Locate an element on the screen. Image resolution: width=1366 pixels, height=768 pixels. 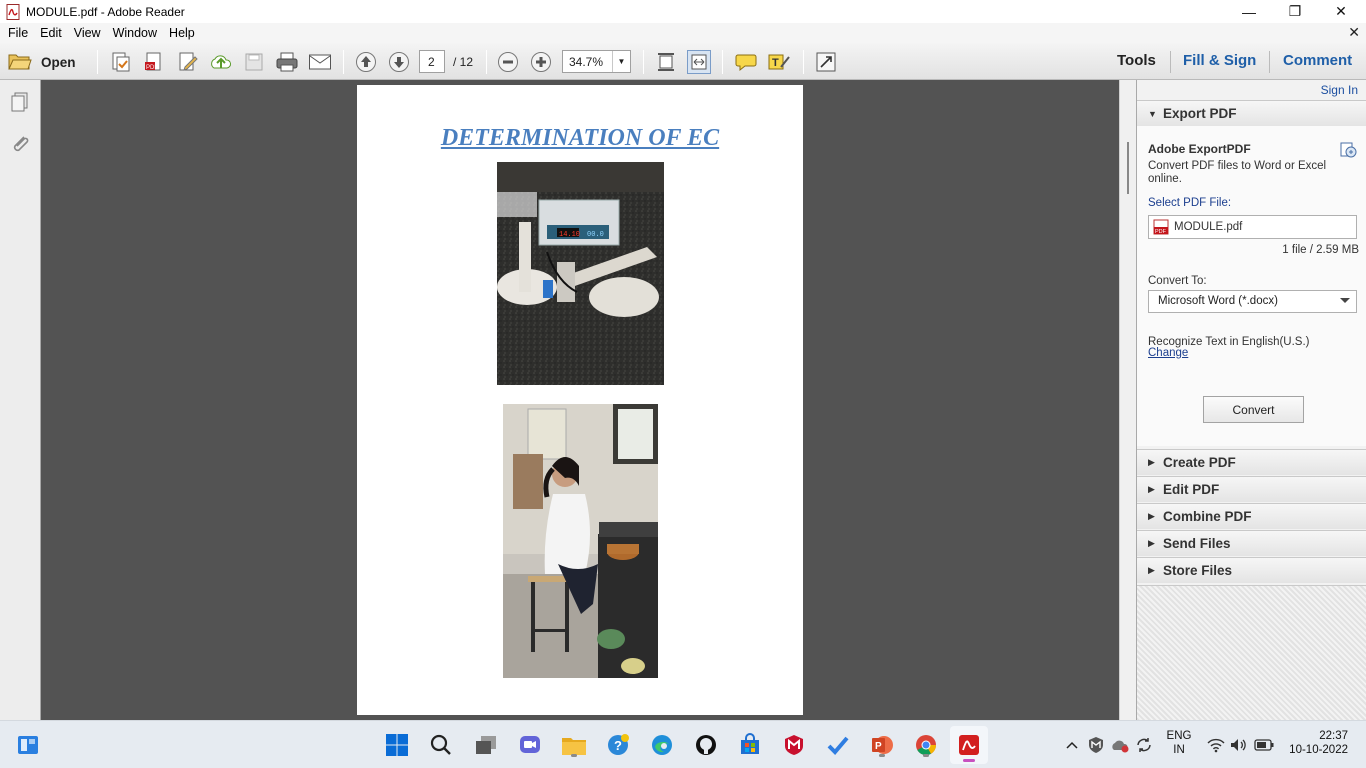
send-files-label: Send Files is located at coordinates (1197, 543).